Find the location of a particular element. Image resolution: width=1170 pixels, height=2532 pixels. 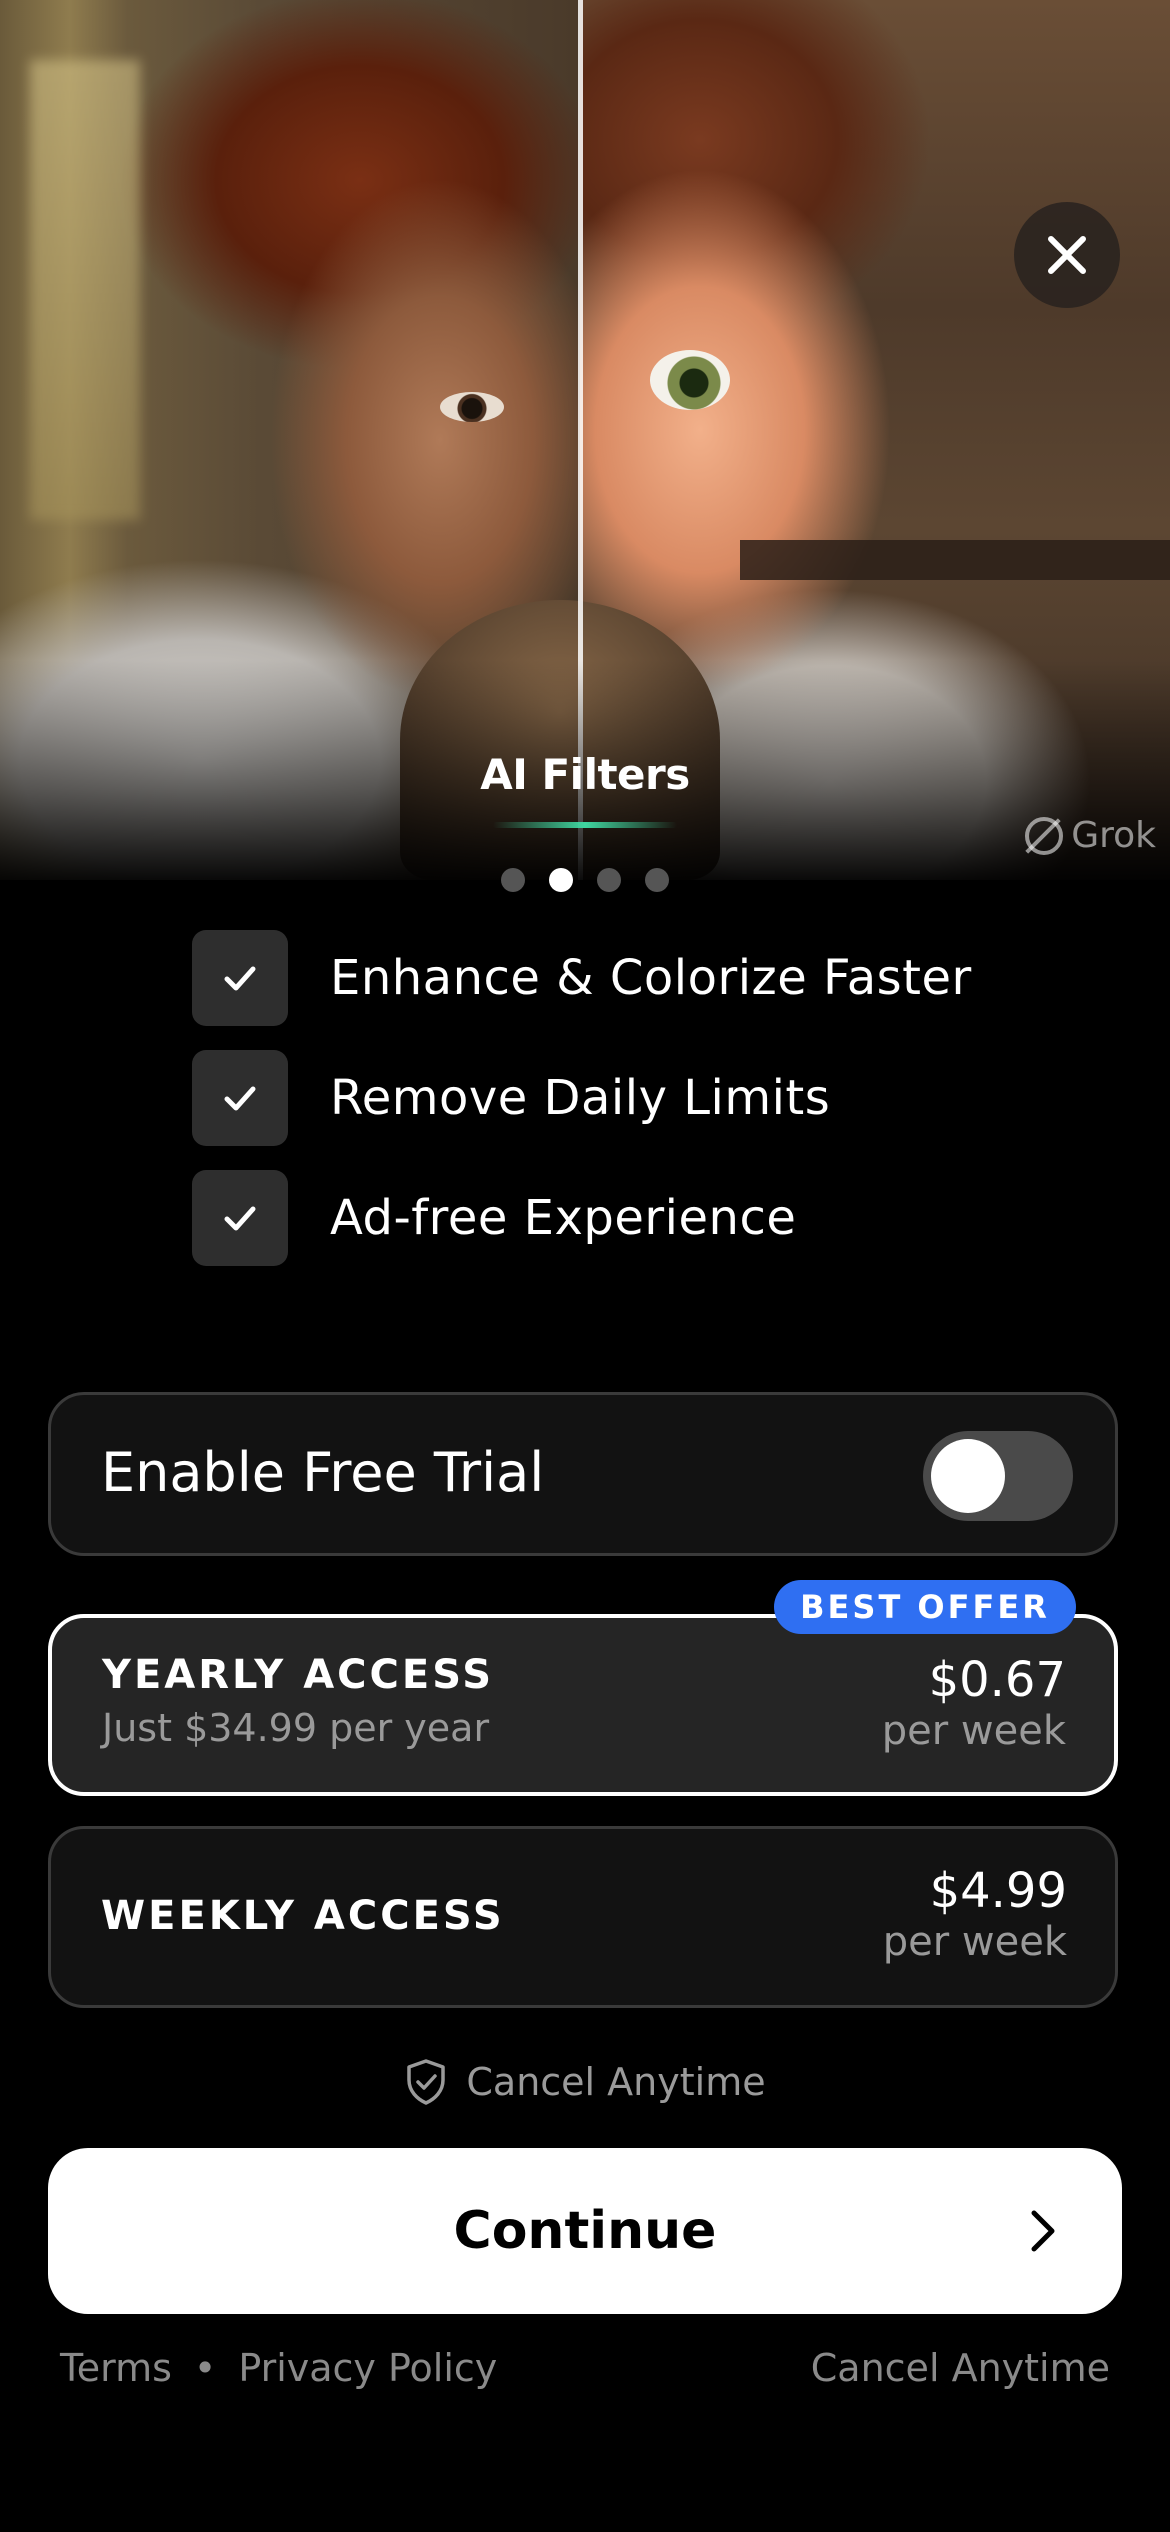

terms-link: Terms is located at coordinates (116, 2368).